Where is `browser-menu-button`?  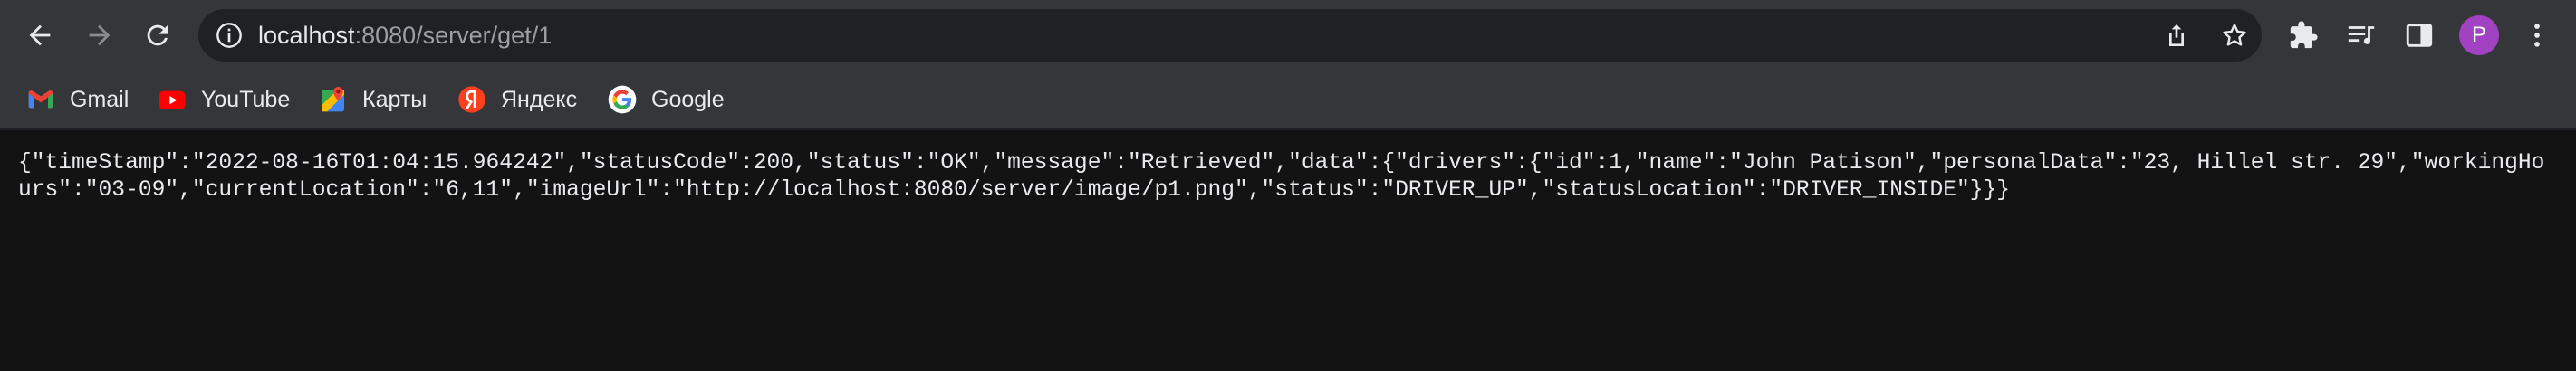 browser-menu-button is located at coordinates (2537, 35).